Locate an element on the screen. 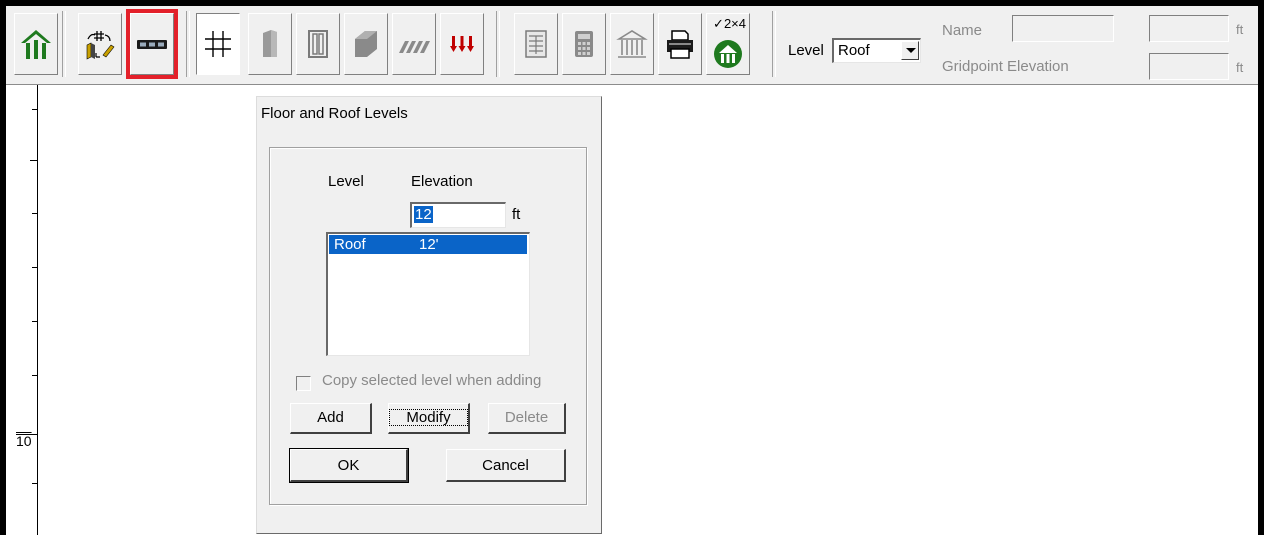 Image resolution: width=1264 pixels, height=535 pixels. grid-icon is located at coordinates (218, 44).